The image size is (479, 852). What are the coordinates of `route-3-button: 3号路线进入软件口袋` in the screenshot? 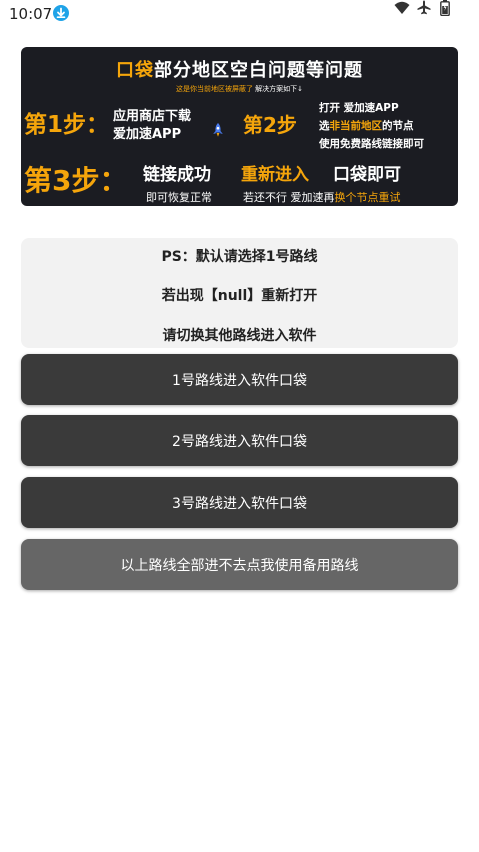 It's located at (239, 502).